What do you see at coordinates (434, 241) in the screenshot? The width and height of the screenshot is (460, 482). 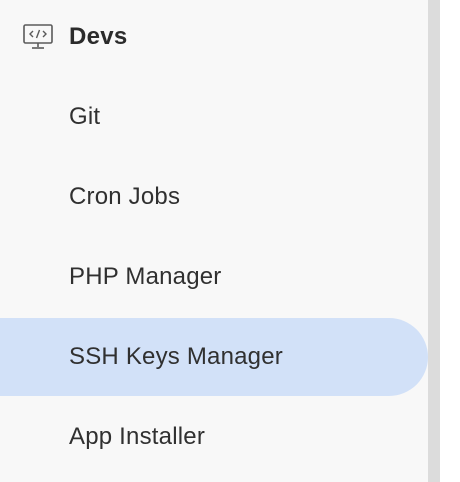 I see `scrollbar` at bounding box center [434, 241].